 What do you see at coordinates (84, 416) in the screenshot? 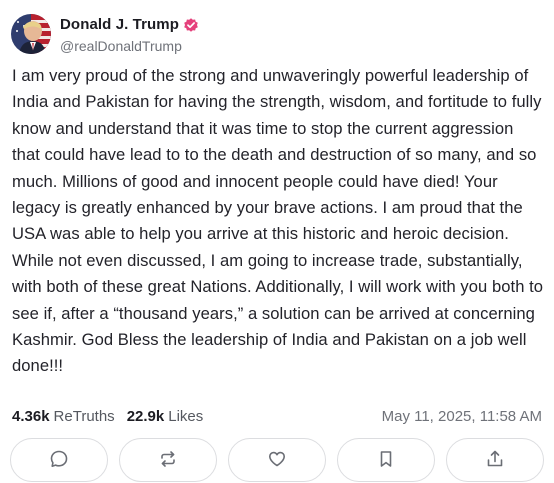
I see `retruths-label: ReTruths` at bounding box center [84, 416].